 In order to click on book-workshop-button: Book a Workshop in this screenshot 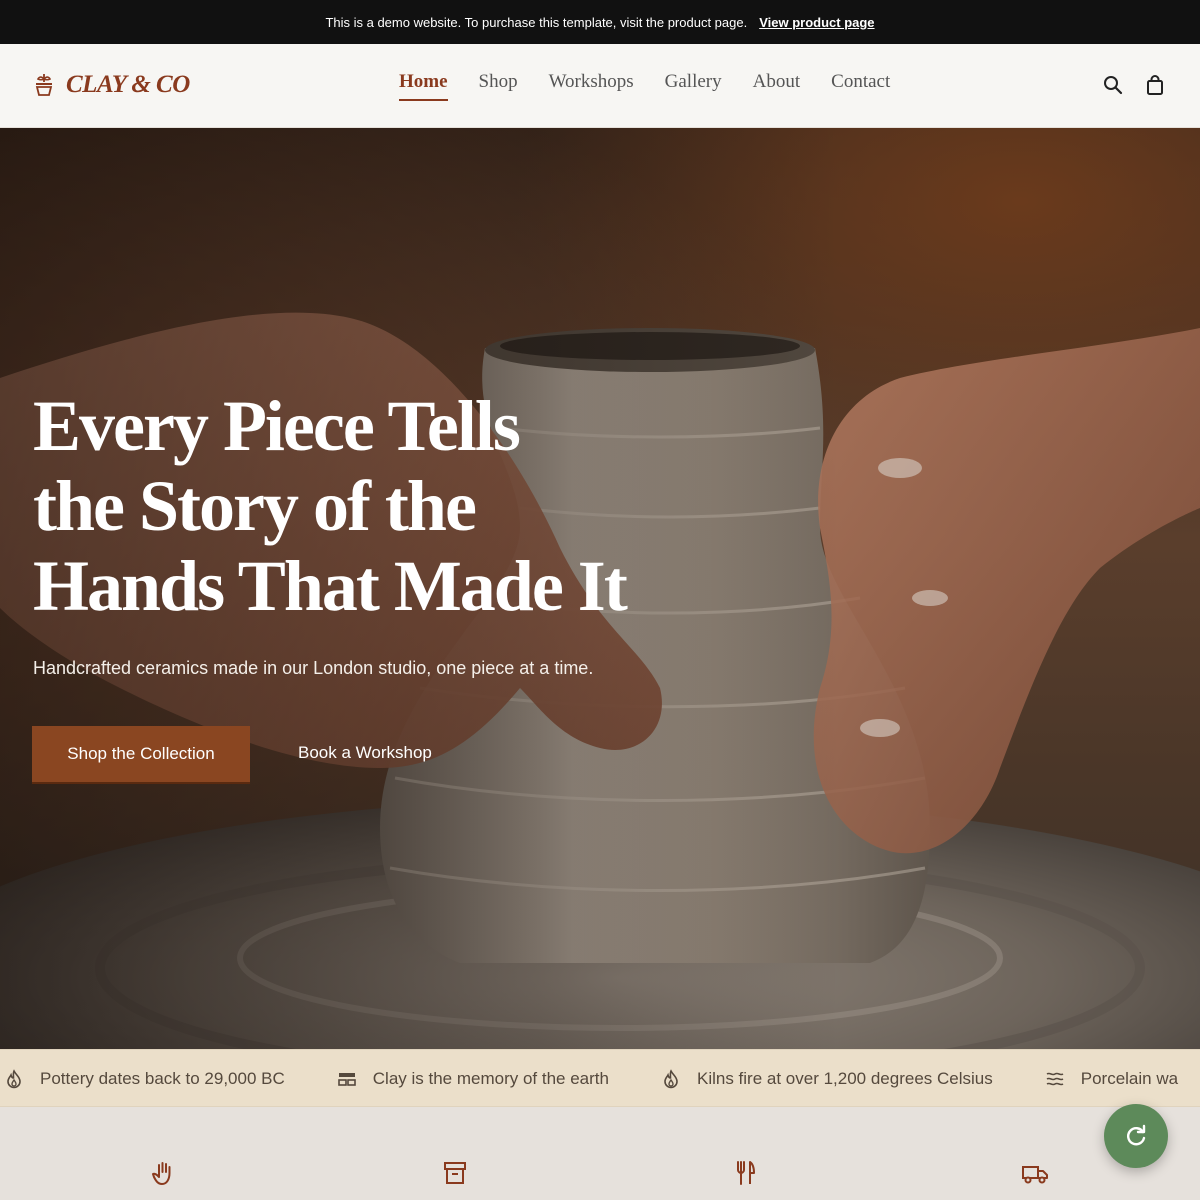, I will do `click(365, 753)`.